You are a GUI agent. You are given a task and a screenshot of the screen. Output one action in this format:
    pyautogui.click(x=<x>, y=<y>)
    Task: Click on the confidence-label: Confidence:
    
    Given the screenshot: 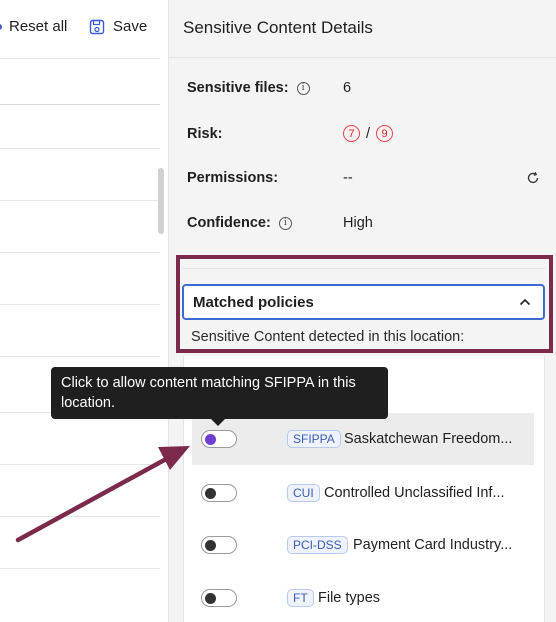 What is the action you would take?
    pyautogui.click(x=229, y=223)
    